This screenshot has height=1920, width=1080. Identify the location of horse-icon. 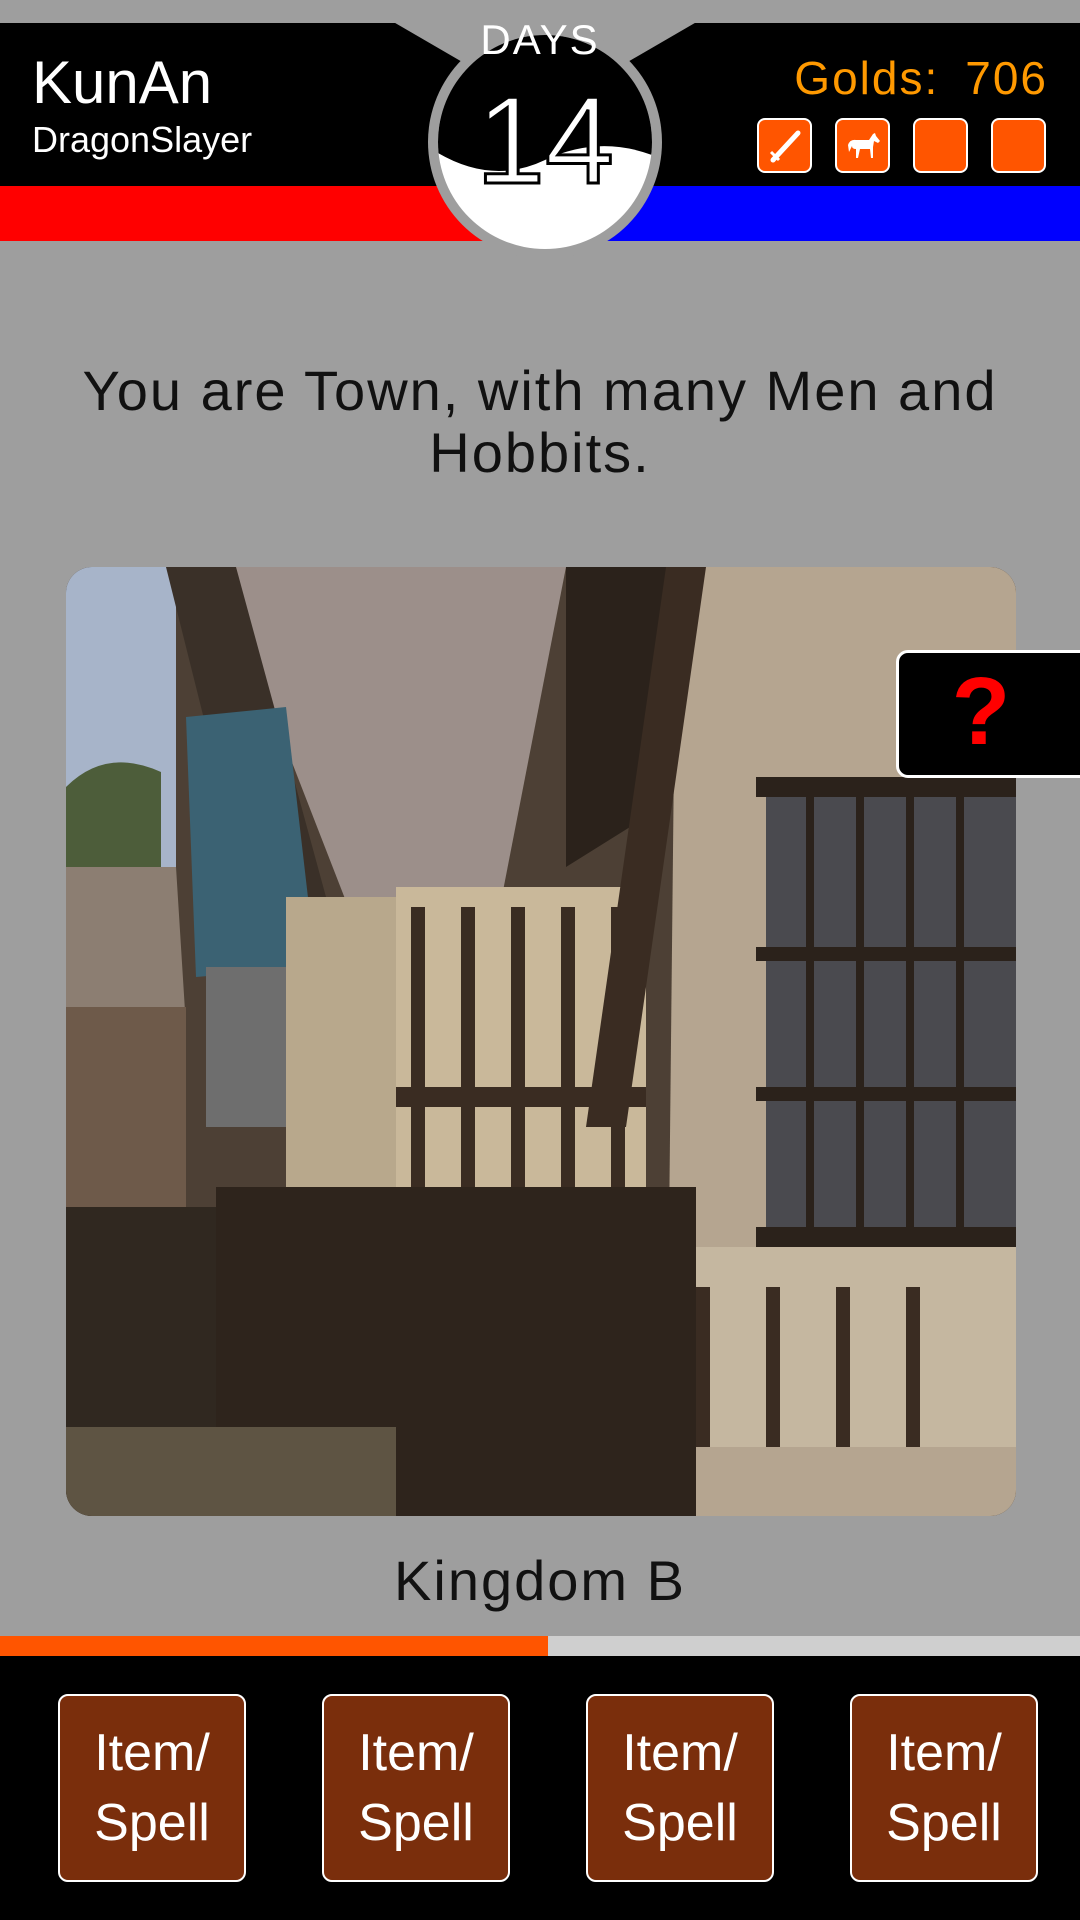
(863, 145).